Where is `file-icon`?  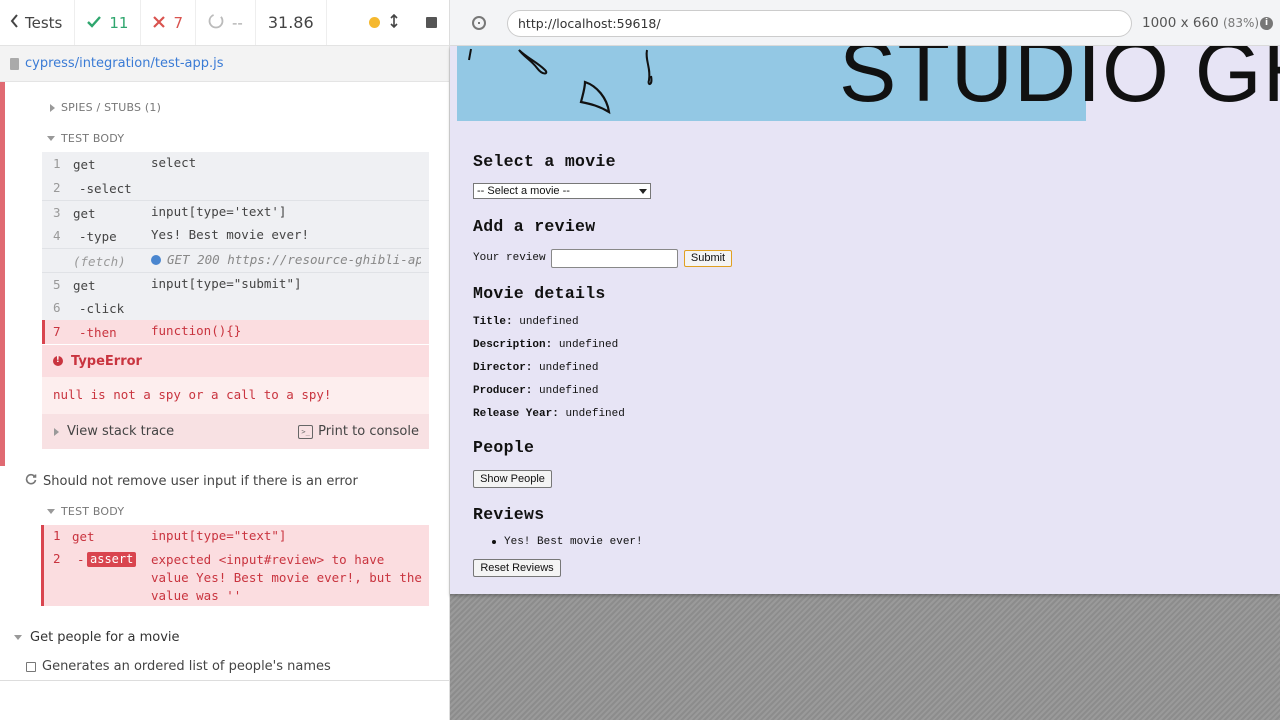 file-icon is located at coordinates (14, 63).